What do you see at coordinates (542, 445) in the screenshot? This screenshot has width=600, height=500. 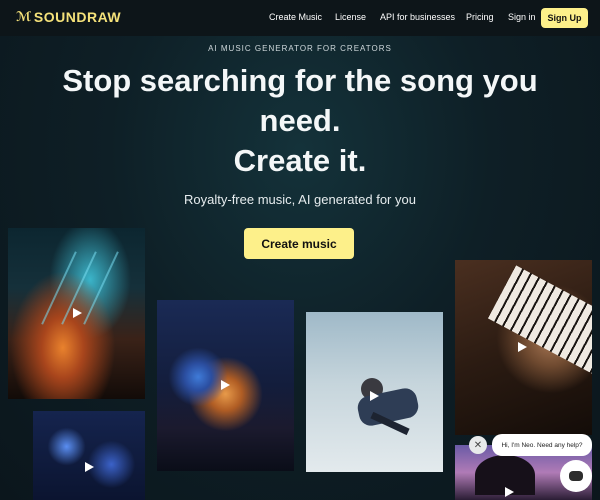 I see `chat-greeting: Hi, I'm Neo. Need any help?` at bounding box center [542, 445].